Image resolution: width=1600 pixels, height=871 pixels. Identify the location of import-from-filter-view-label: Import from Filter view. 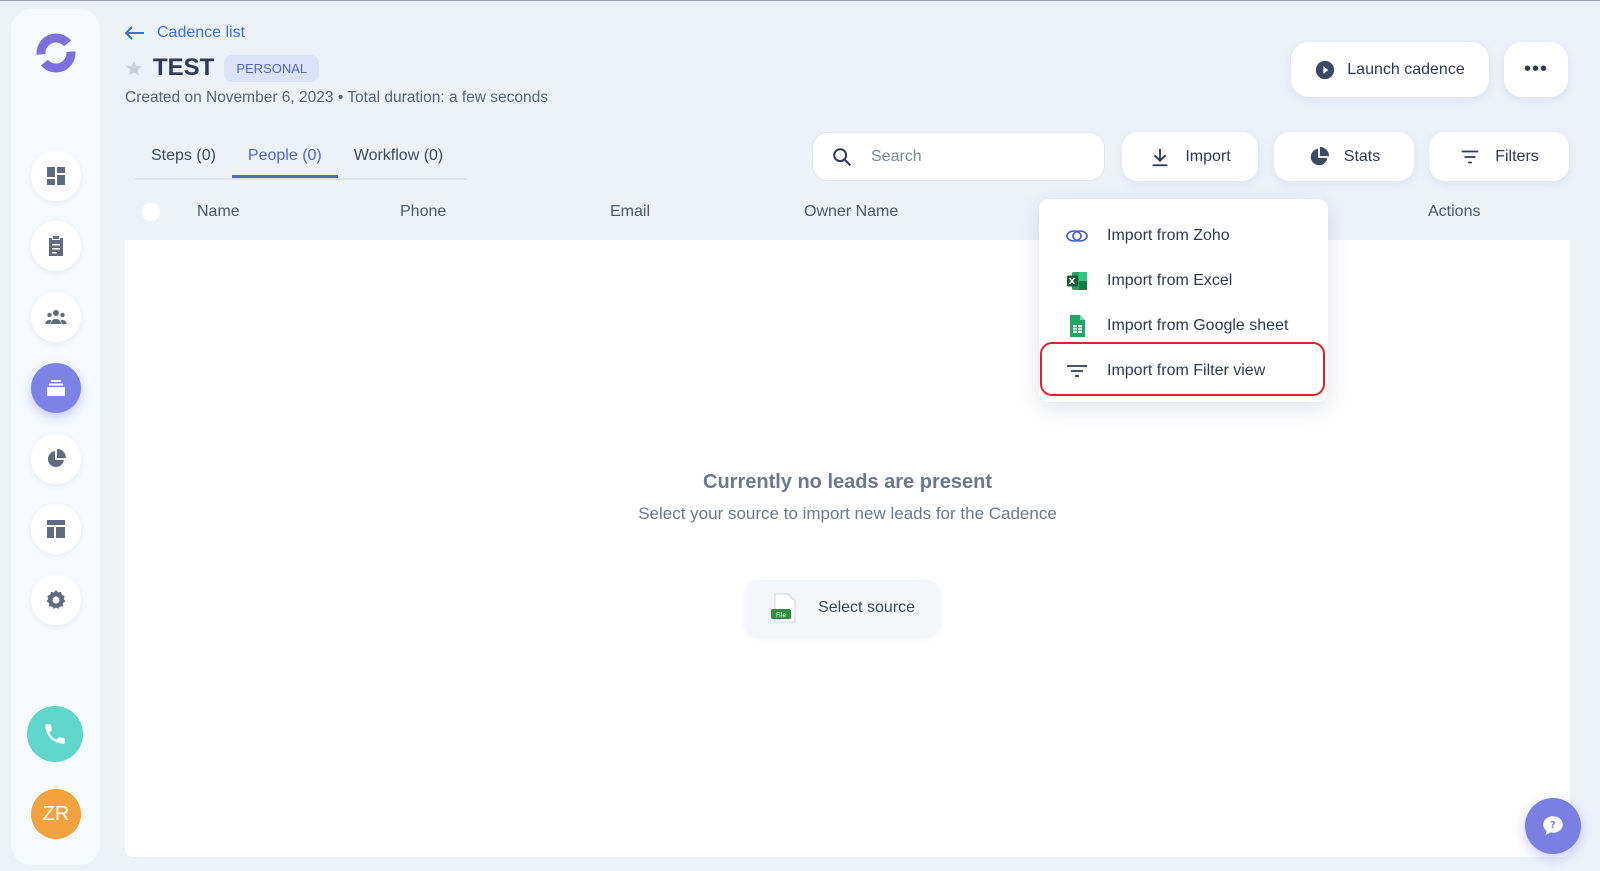
(1186, 370).